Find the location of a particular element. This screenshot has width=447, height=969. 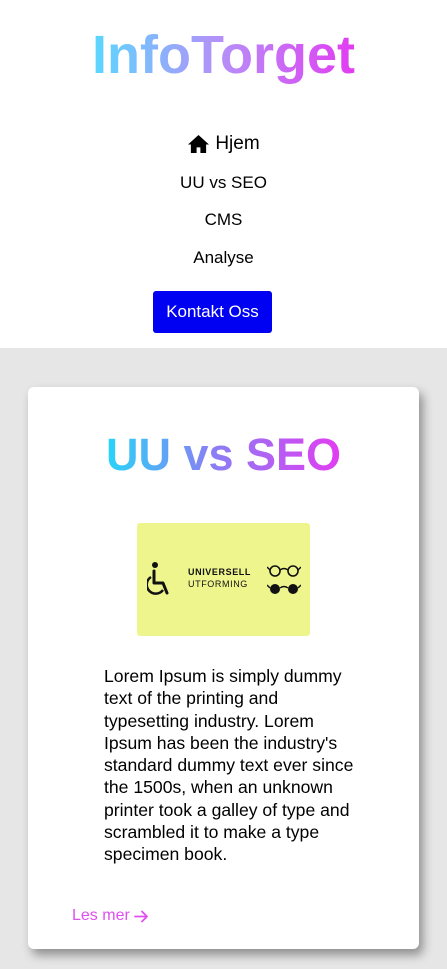

image-text-line1: UNIVERSELL is located at coordinates (220, 572).